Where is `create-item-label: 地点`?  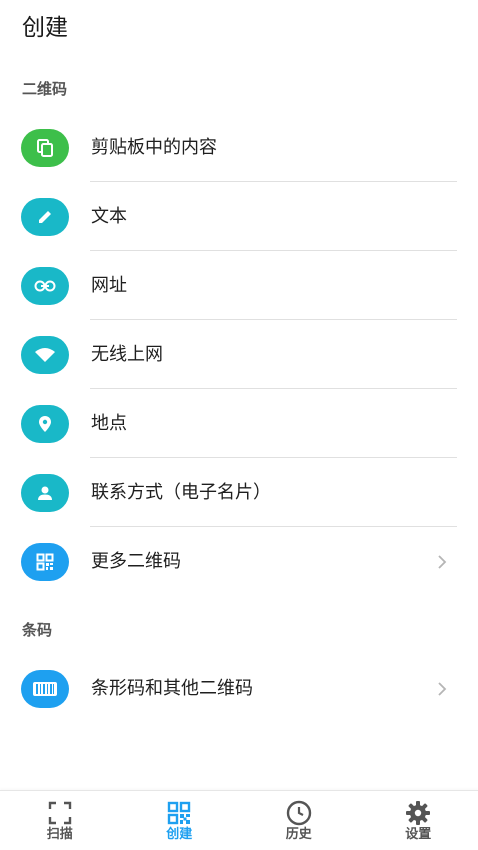
create-item-label: 地点 is located at coordinates (109, 423).